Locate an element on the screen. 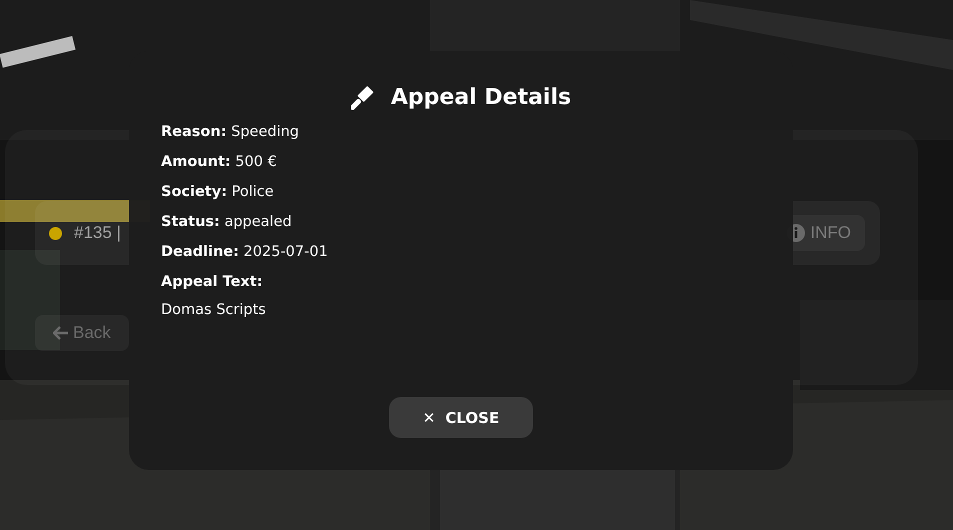  back-button: Back is located at coordinates (82, 333).